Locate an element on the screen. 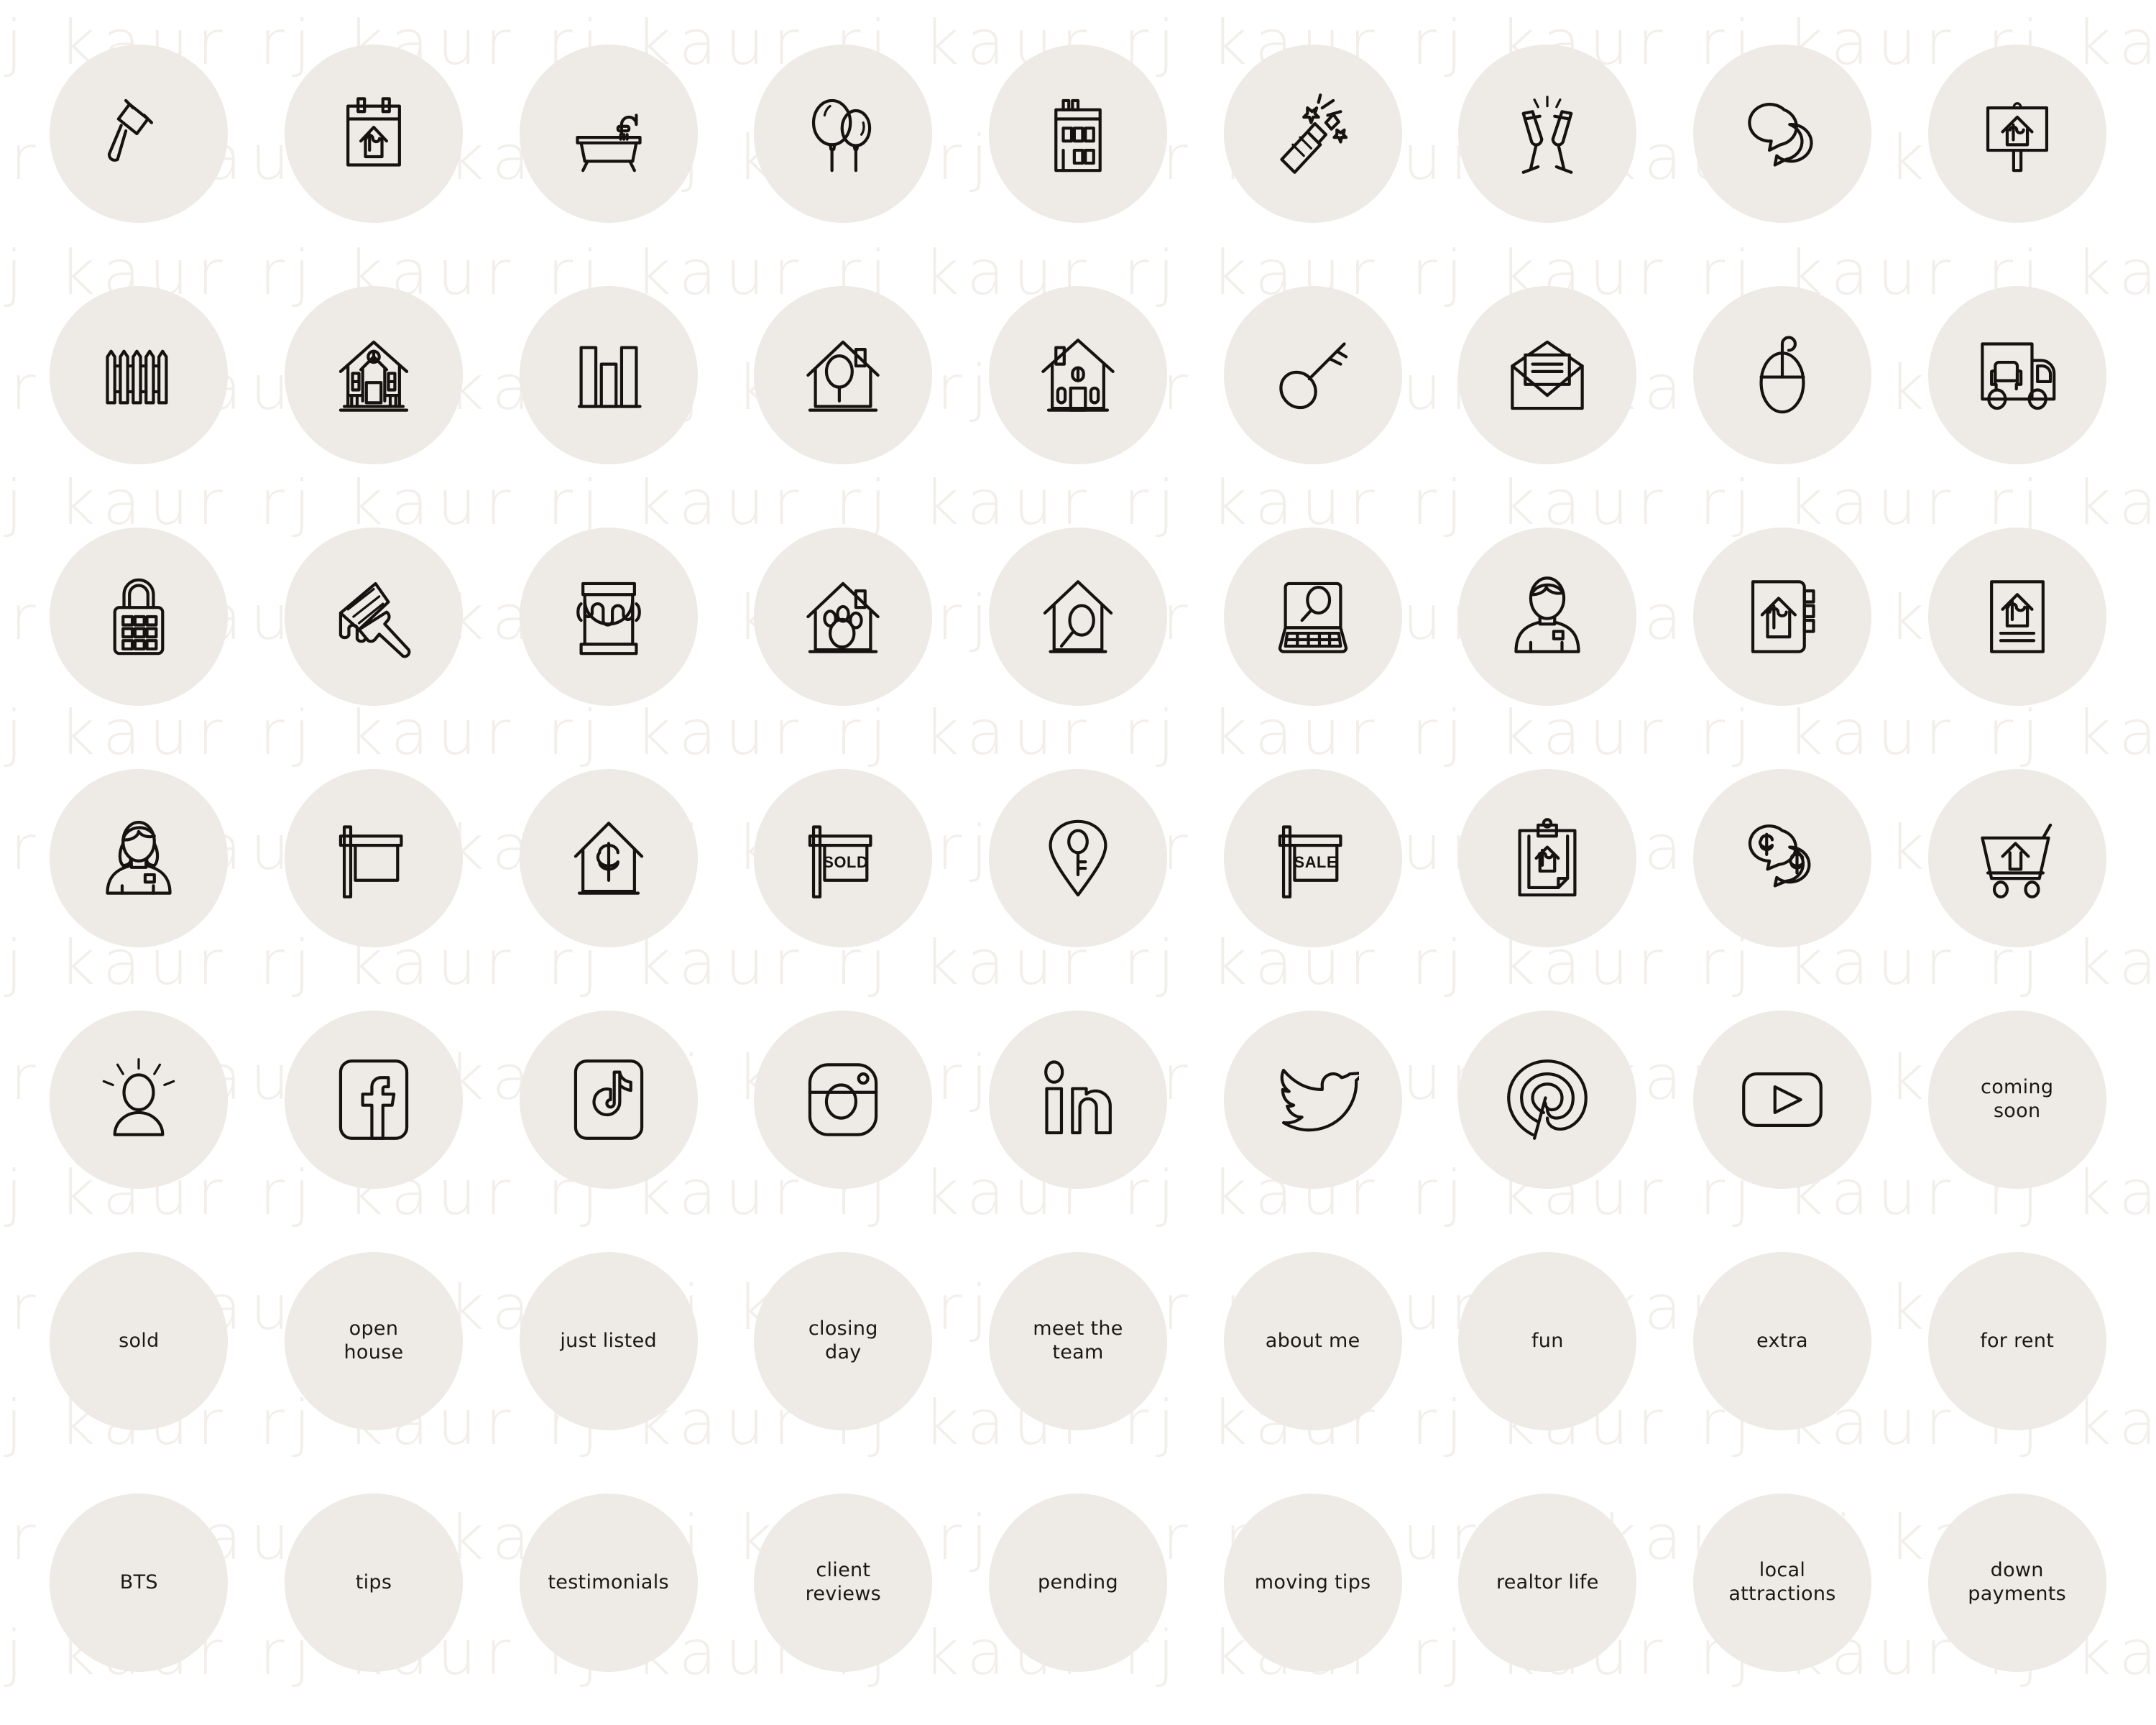  badge-label: local attractions is located at coordinates (1782, 1582).